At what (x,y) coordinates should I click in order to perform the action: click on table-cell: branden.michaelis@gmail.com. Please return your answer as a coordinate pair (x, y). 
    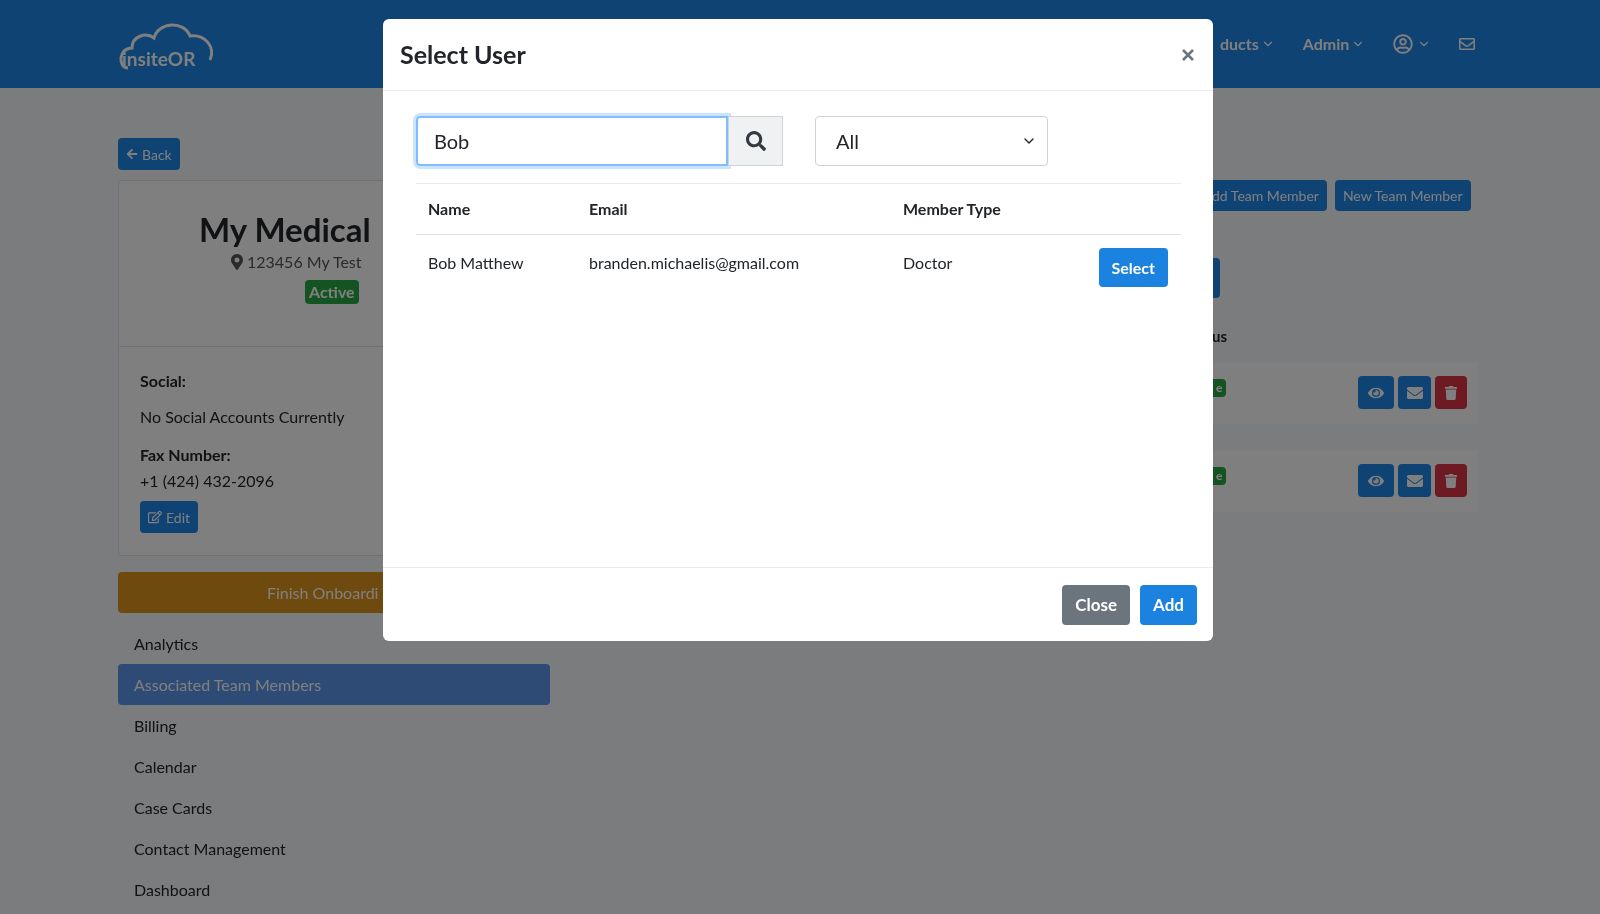
    Looking at the image, I should click on (734, 265).